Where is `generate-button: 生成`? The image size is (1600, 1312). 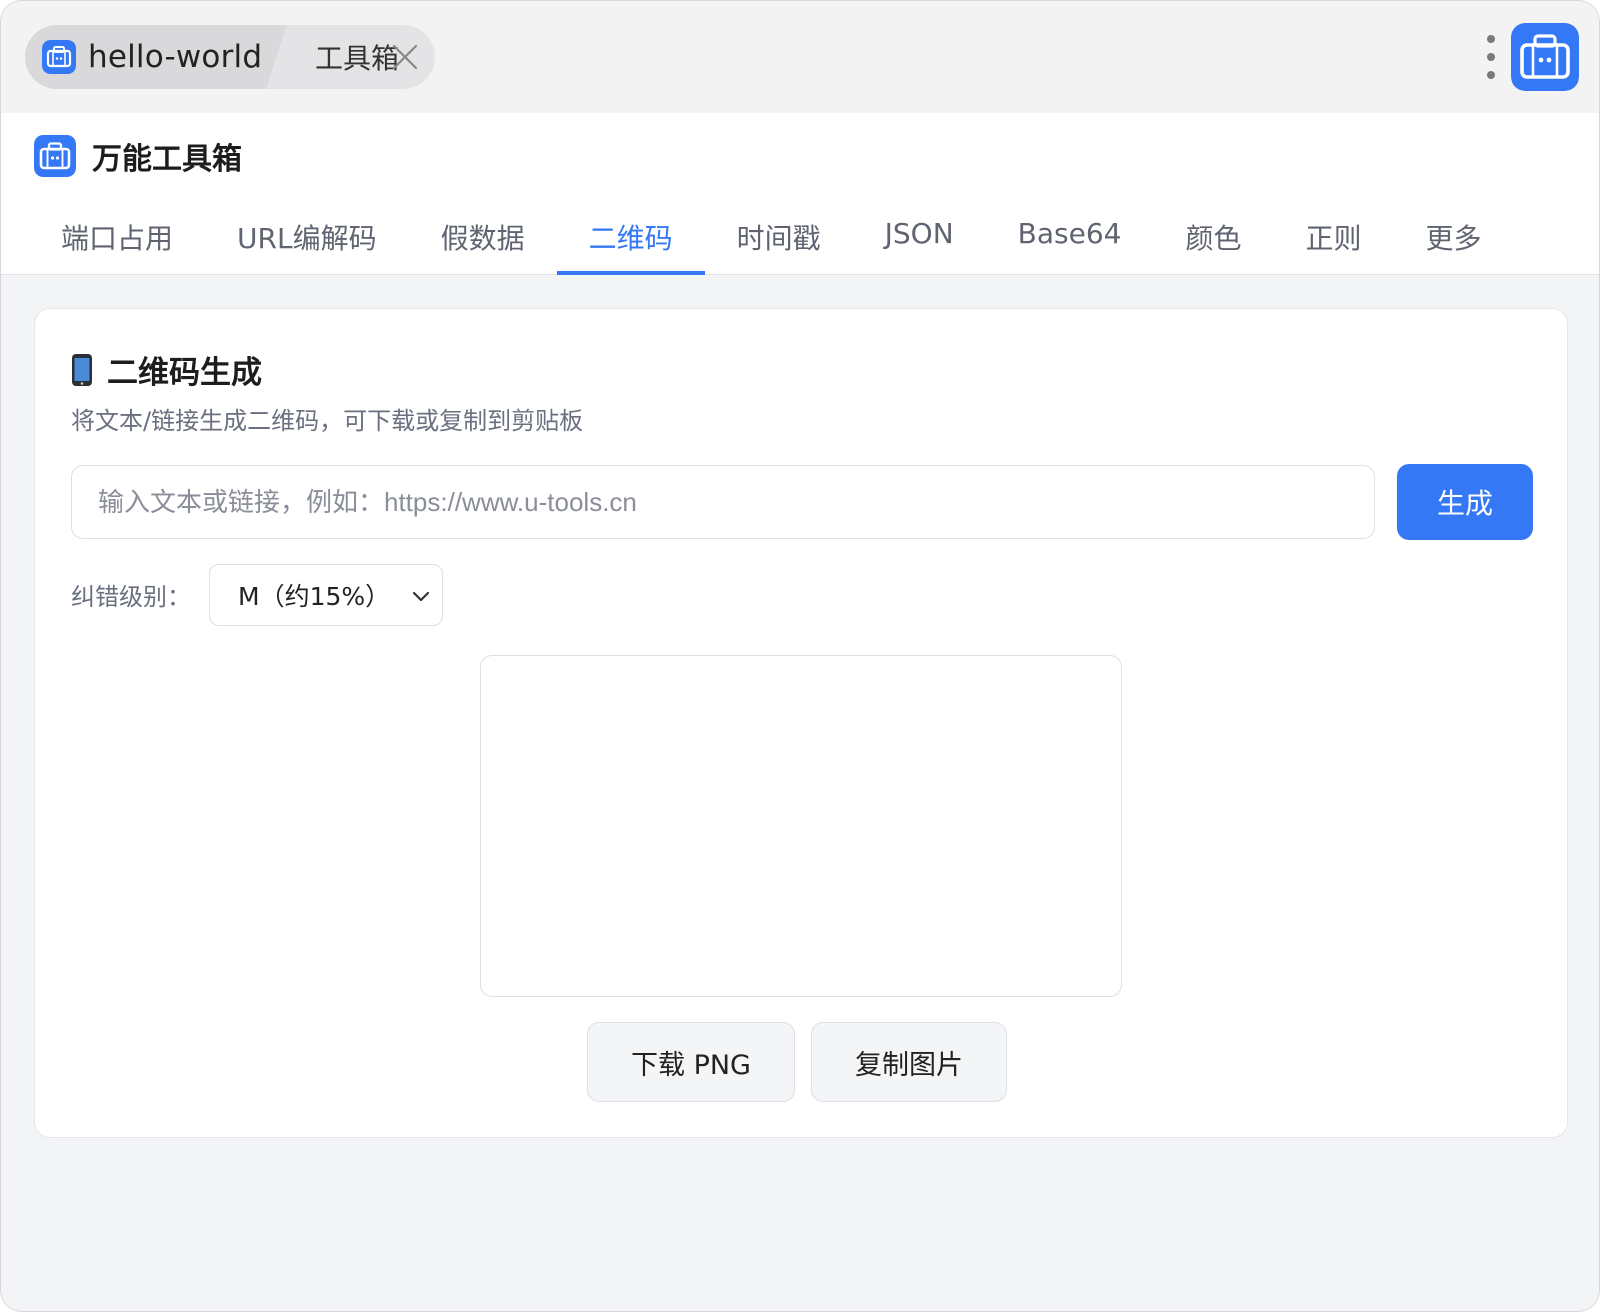 generate-button: 生成 is located at coordinates (1465, 502).